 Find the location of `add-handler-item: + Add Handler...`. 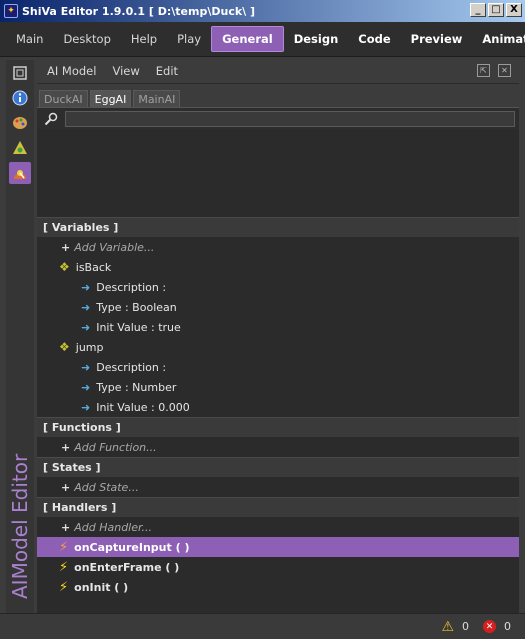

add-handler-item: + Add Handler... is located at coordinates (278, 527).